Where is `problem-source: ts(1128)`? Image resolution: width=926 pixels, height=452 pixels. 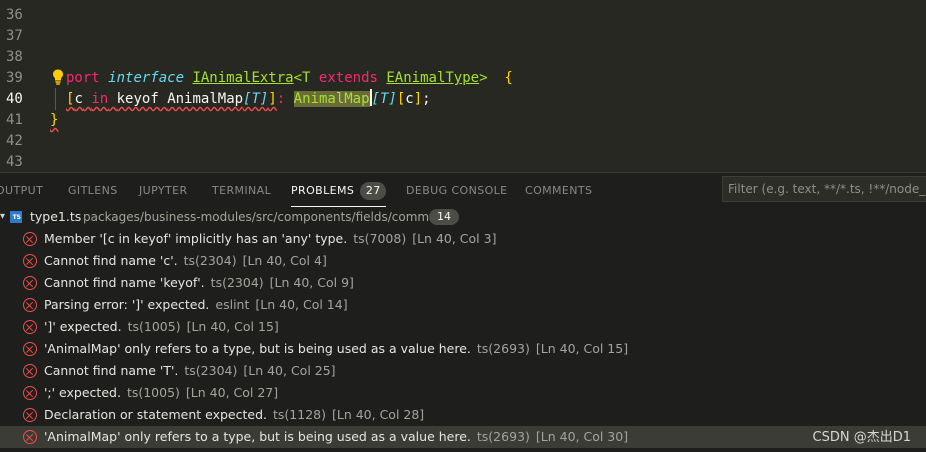 problem-source: ts(1128) is located at coordinates (299, 414).